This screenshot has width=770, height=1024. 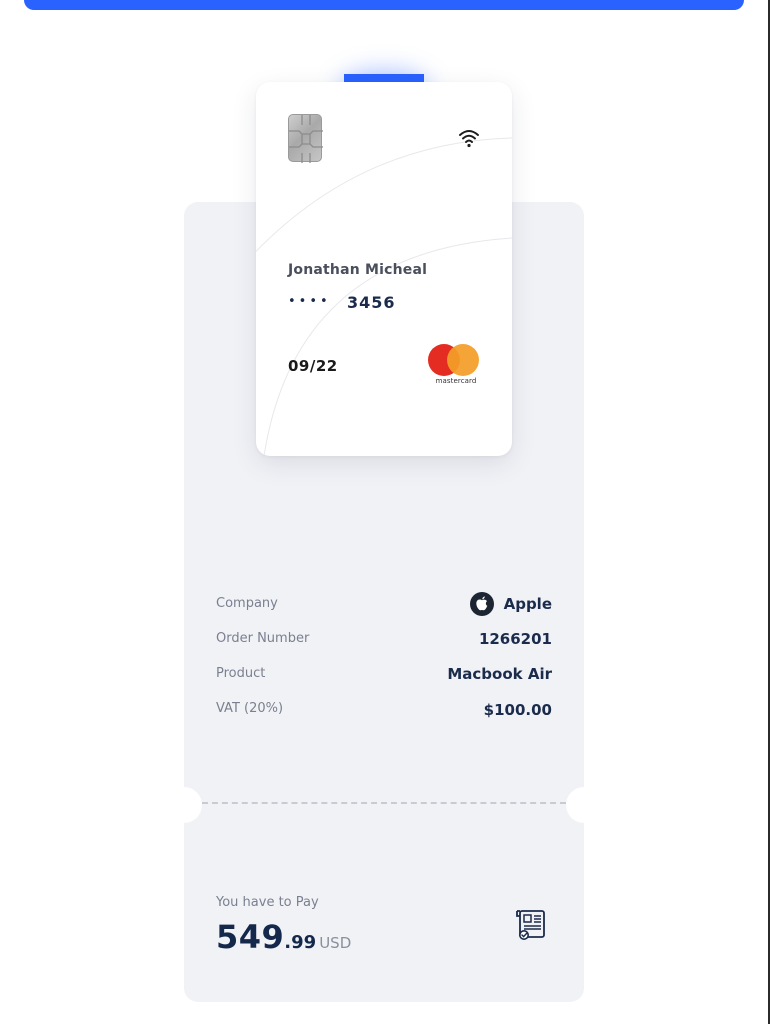 I want to click on company-label: Company, so click(x=247, y=603).